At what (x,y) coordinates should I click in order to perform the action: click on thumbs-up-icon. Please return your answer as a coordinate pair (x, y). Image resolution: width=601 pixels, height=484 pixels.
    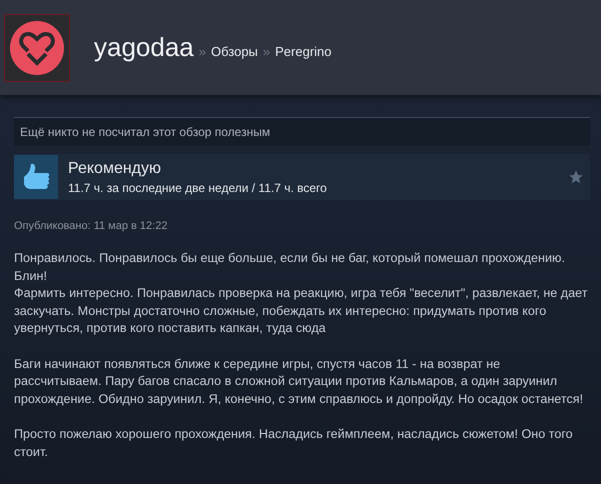
    Looking at the image, I should click on (36, 177).